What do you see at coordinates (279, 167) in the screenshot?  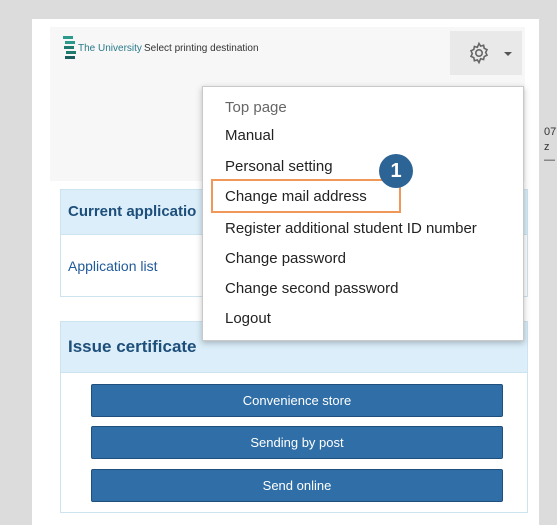 I see `menu-item-personal-setting: Personal setting` at bounding box center [279, 167].